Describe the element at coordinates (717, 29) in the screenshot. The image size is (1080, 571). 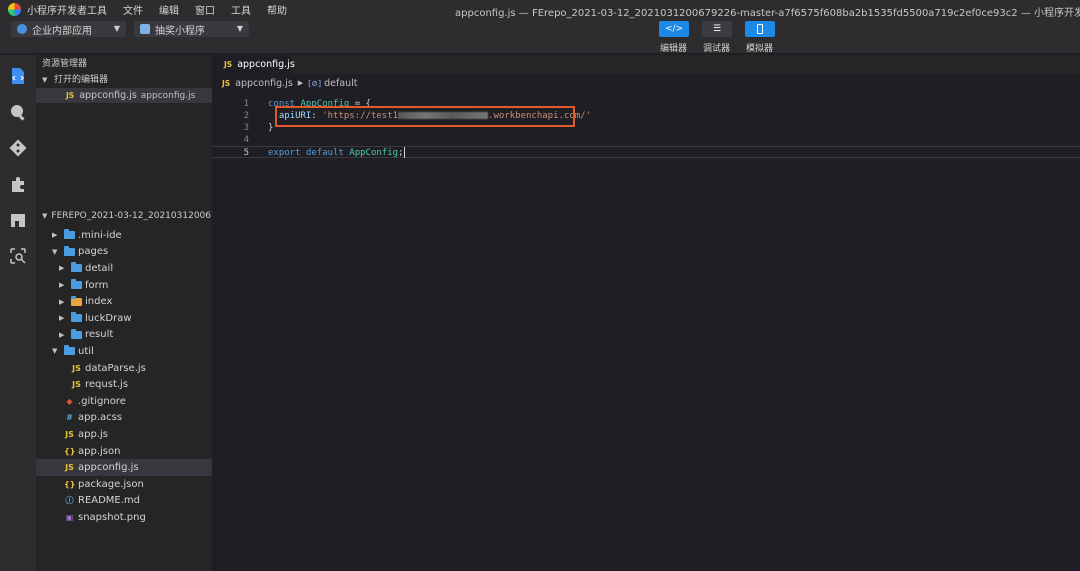
I see `debugger-button: ☰` at that location.